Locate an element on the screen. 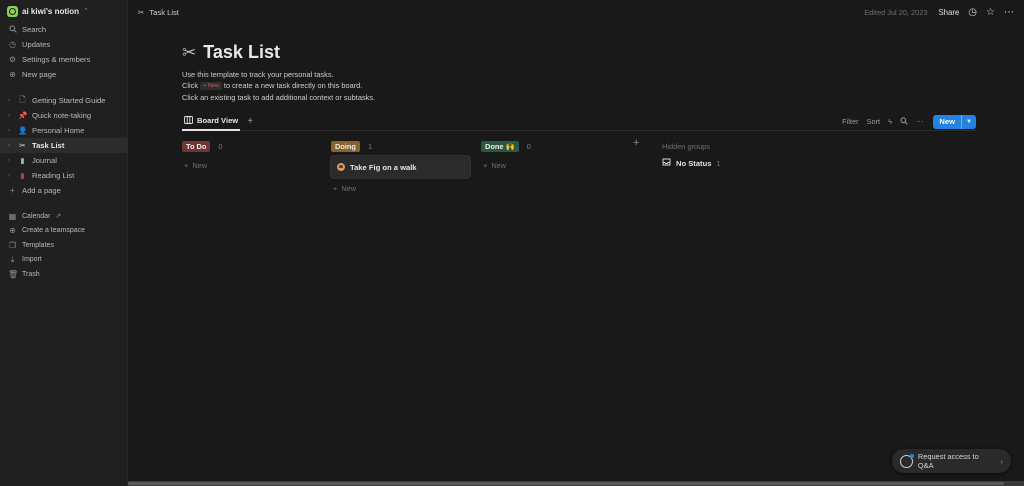 The width and height of the screenshot is (1024, 486). page-title-text: Task List is located at coordinates (241, 52).